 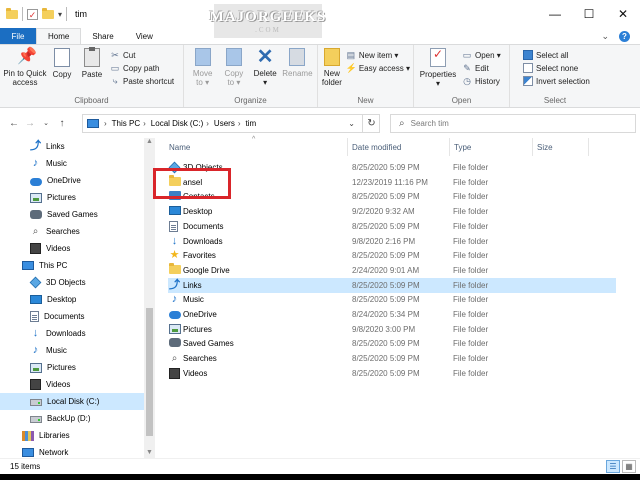 What do you see at coordinates (351, 123) in the screenshot?
I see `address-dropdown-icon: ⌄` at bounding box center [351, 123].